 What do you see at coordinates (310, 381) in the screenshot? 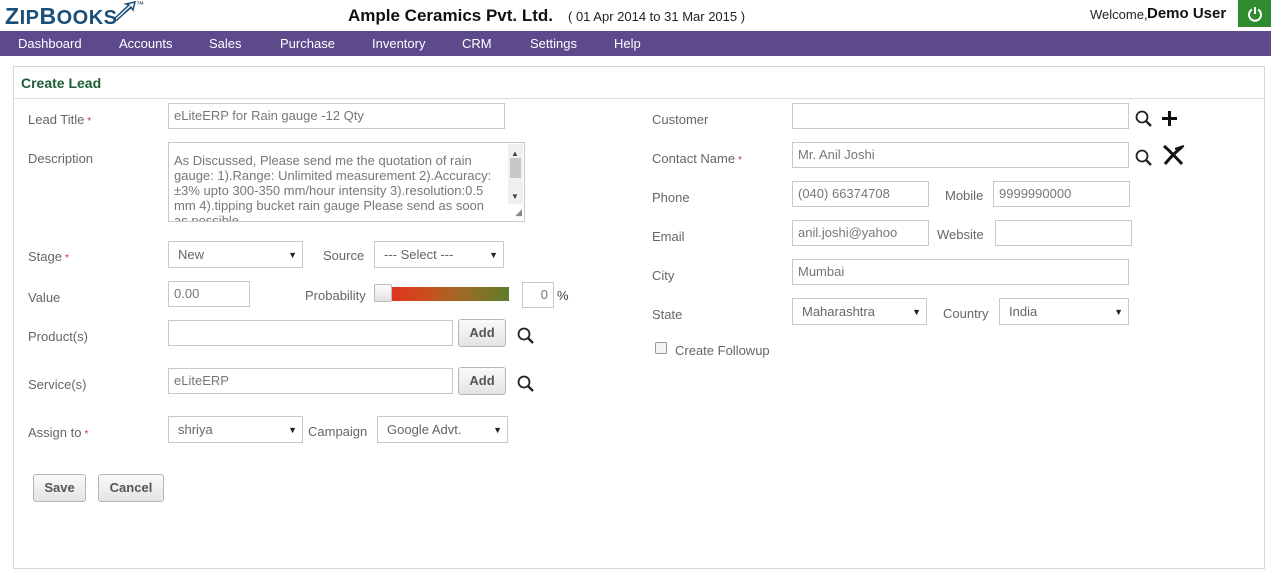
I see `services-input: eLiteERP` at bounding box center [310, 381].